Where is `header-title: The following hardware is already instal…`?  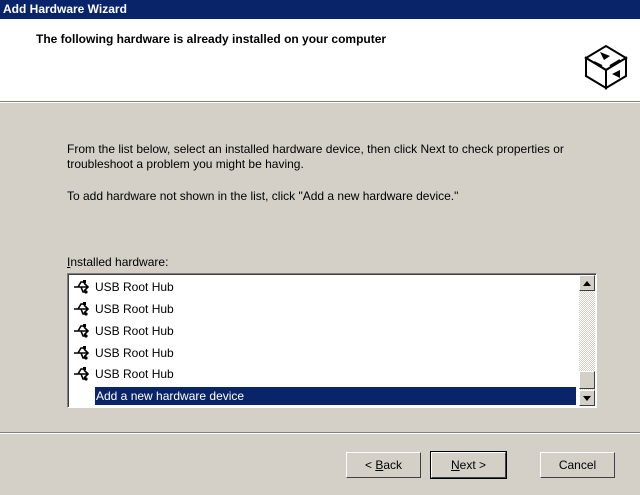
header-title: The following hardware is already instal… is located at coordinates (211, 39).